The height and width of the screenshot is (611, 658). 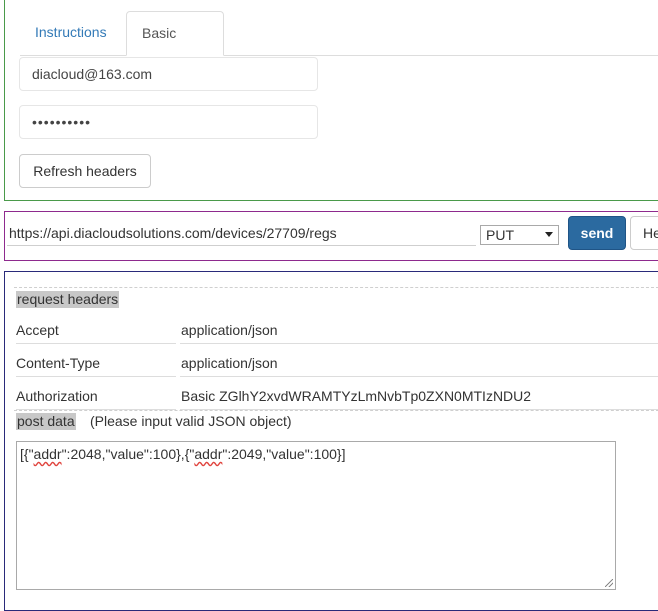 I want to click on json-text: [{", so click(x=27, y=454).